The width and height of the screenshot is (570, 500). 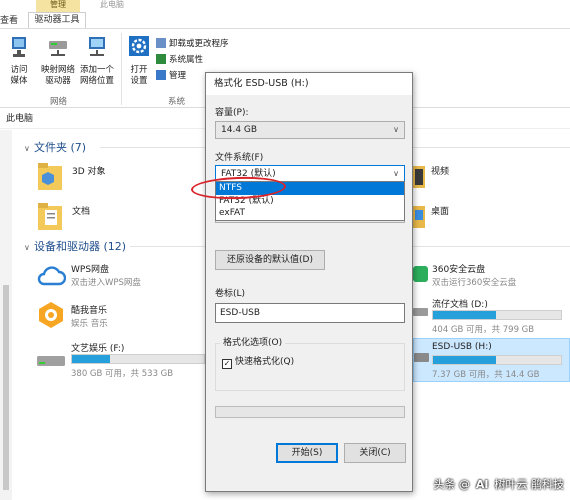 I want to click on dialog-title: 格式化 ESD-USB (H:), so click(x=309, y=84).